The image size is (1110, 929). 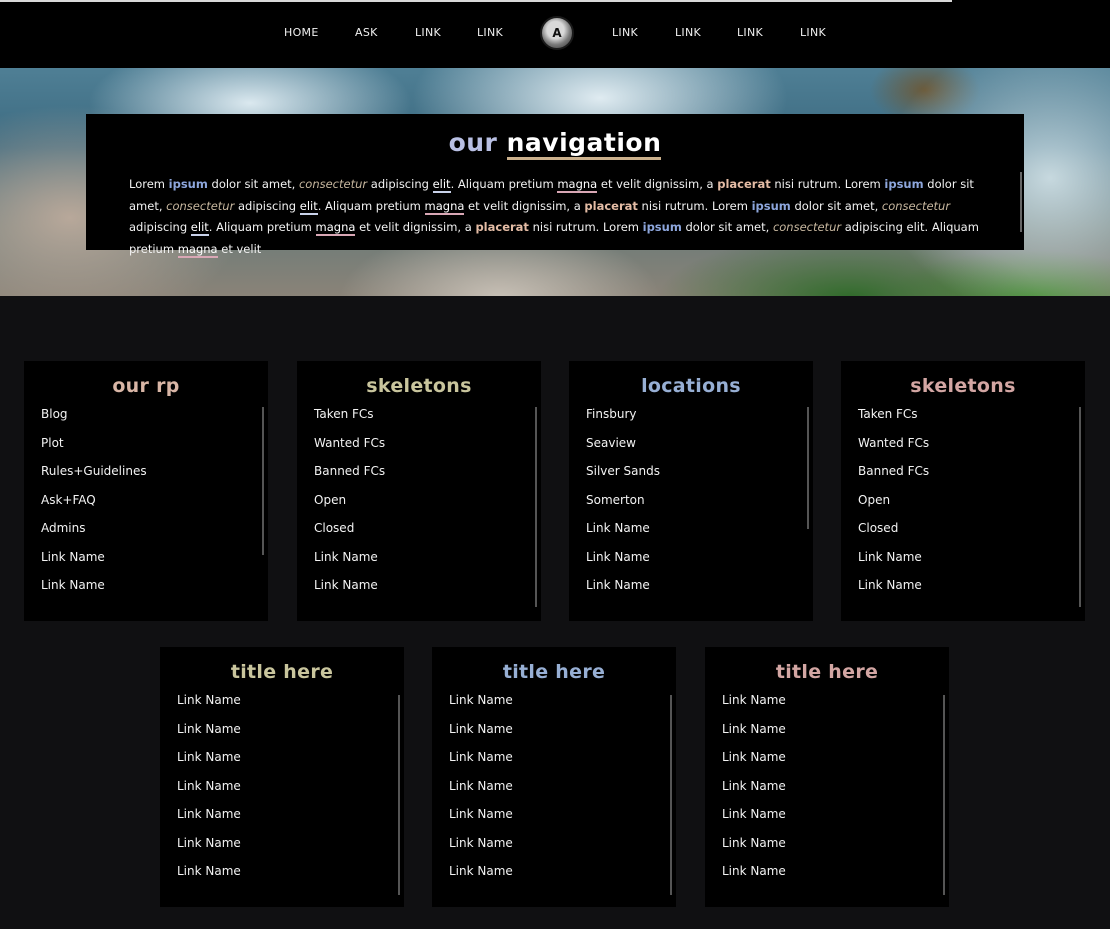 I want to click on nav-link-6: LINK, so click(x=688, y=32).